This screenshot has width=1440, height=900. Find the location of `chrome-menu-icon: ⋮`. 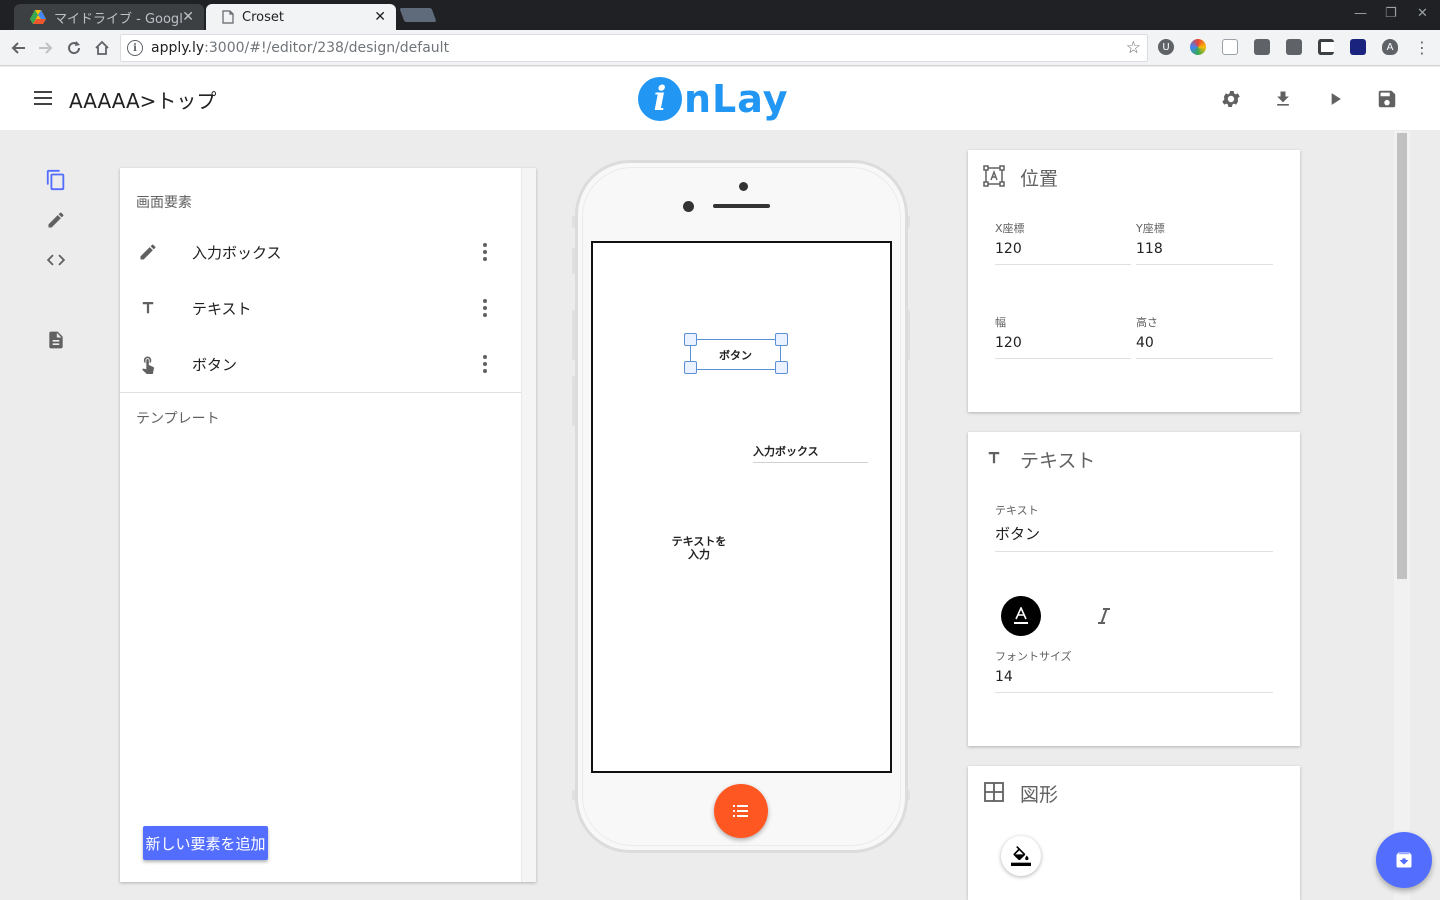

chrome-menu-icon: ⋮ is located at coordinates (1422, 47).